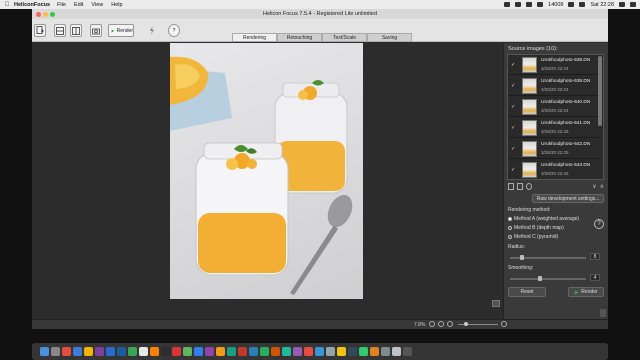 This screenshot has height=360, width=640. I want to click on fit-view-button, so click(496, 303).